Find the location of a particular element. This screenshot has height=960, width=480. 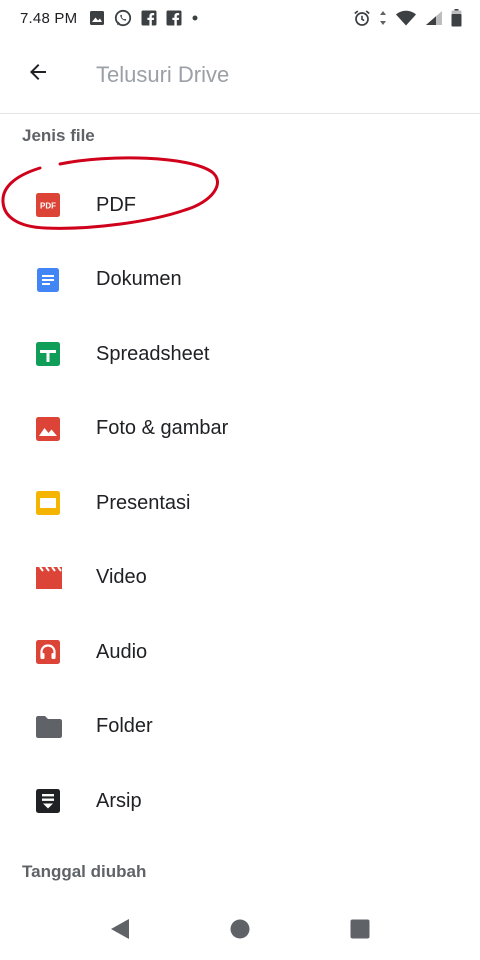

file-type-label: Video is located at coordinates (121, 577).